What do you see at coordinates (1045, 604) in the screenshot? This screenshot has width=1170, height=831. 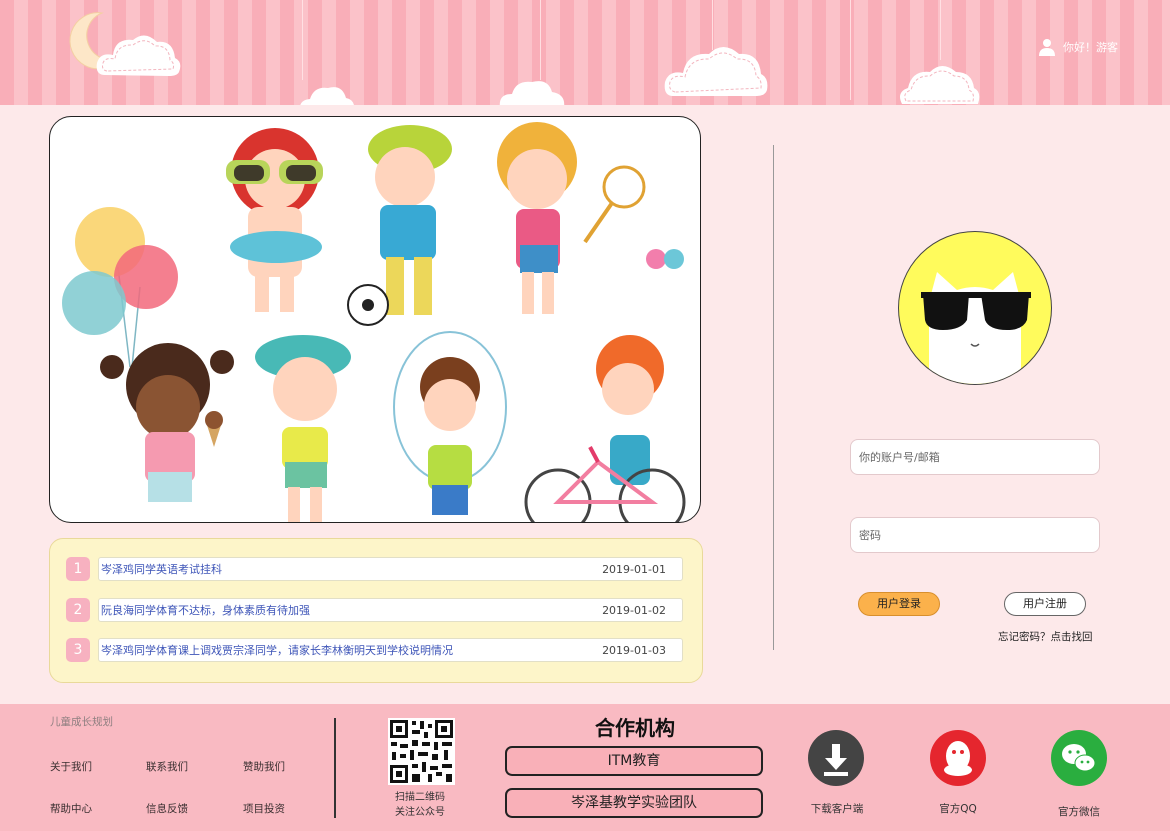 I see `register-button: 用户注册` at bounding box center [1045, 604].